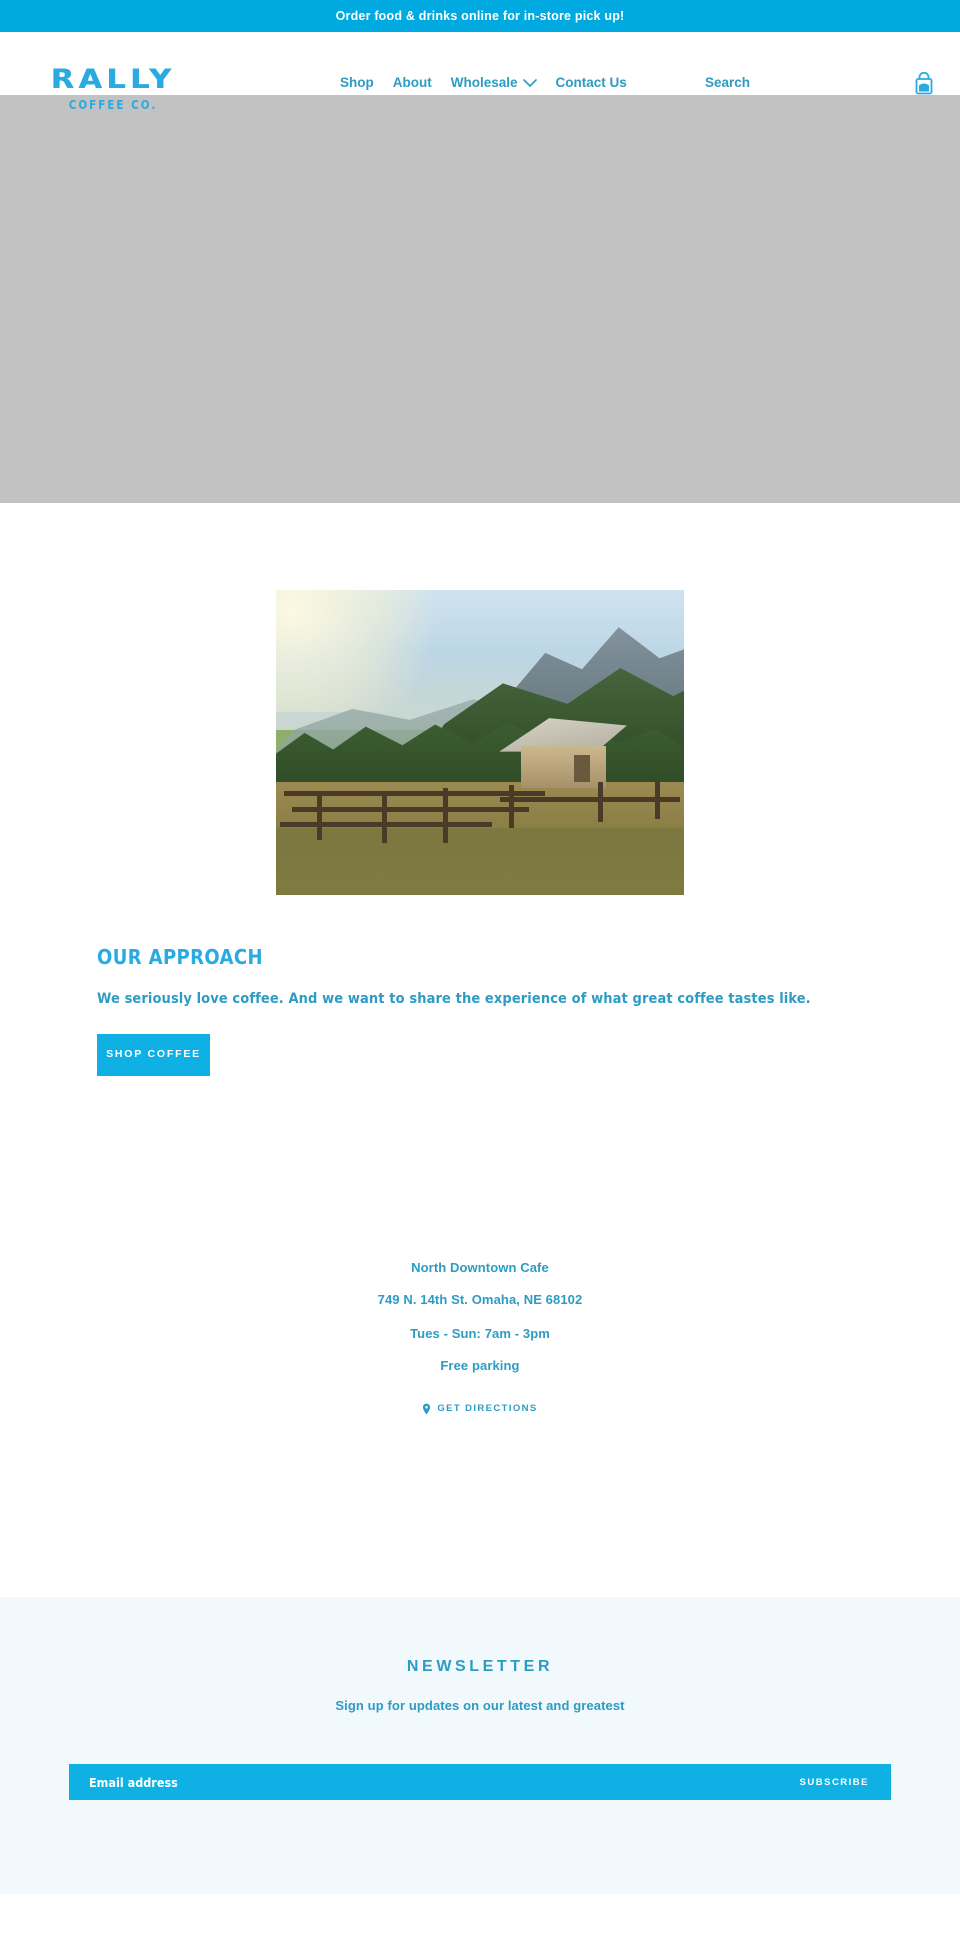 The height and width of the screenshot is (1949, 960). Describe the element at coordinates (480, 1366) in the screenshot. I see `cafe-parking: Free parking` at that location.